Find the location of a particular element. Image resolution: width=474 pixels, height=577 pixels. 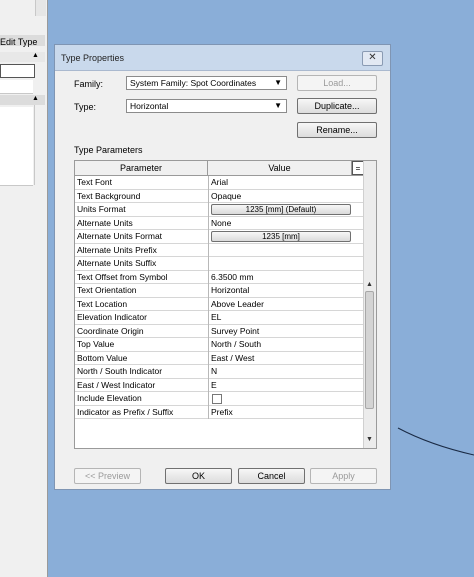

table-row: Alternate Units Format 1235 [mm] is located at coordinates (219, 237).